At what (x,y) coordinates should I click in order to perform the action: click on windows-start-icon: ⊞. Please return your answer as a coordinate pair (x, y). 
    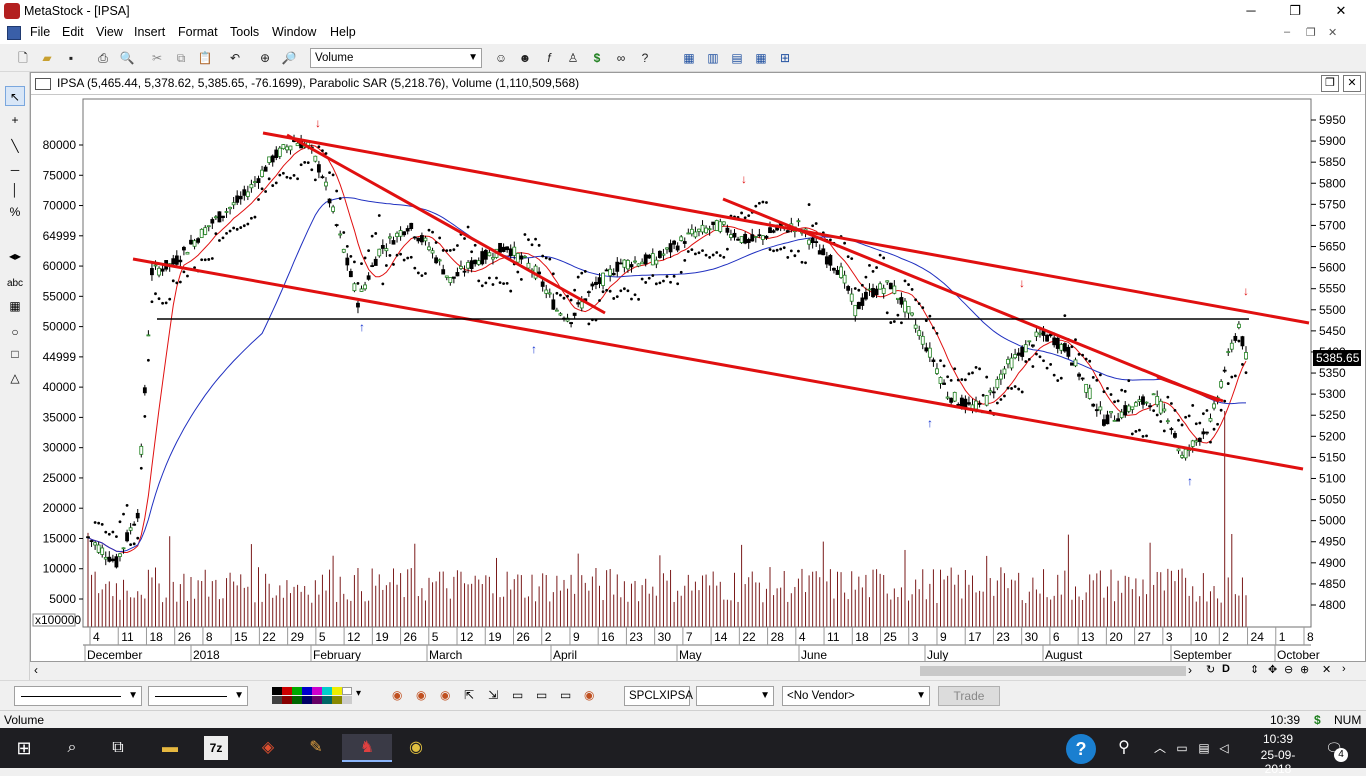
    Looking at the image, I should click on (24, 748).